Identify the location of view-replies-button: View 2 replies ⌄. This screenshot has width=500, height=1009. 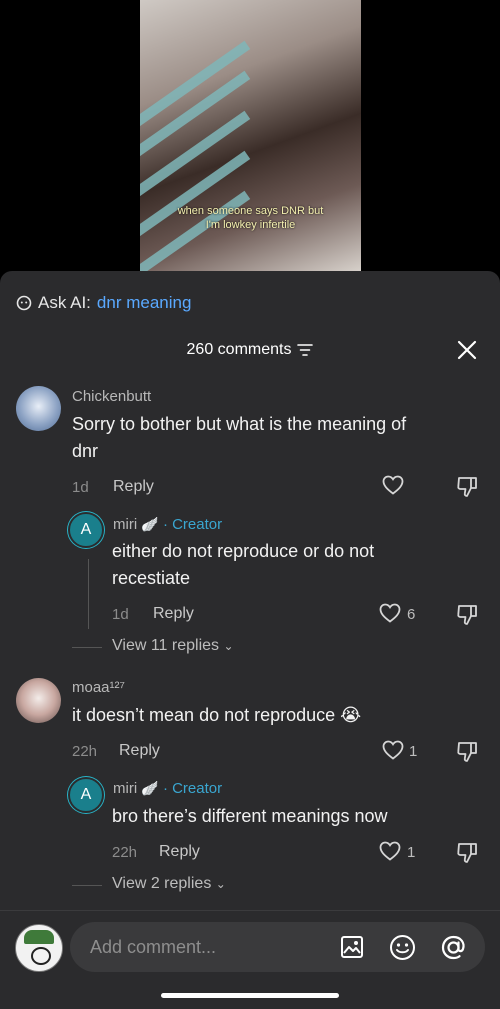
(169, 884).